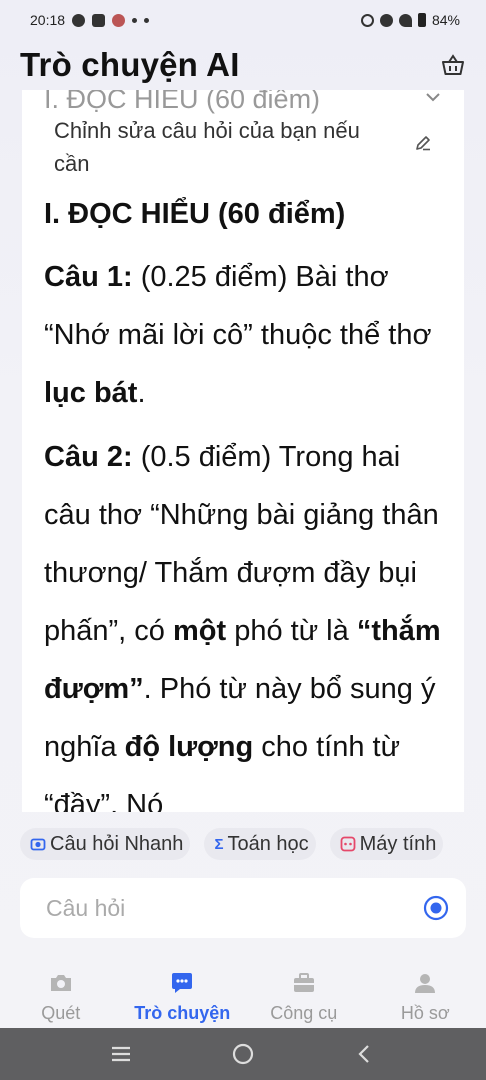  I want to click on system-navigation-bar, so click(243, 1054).